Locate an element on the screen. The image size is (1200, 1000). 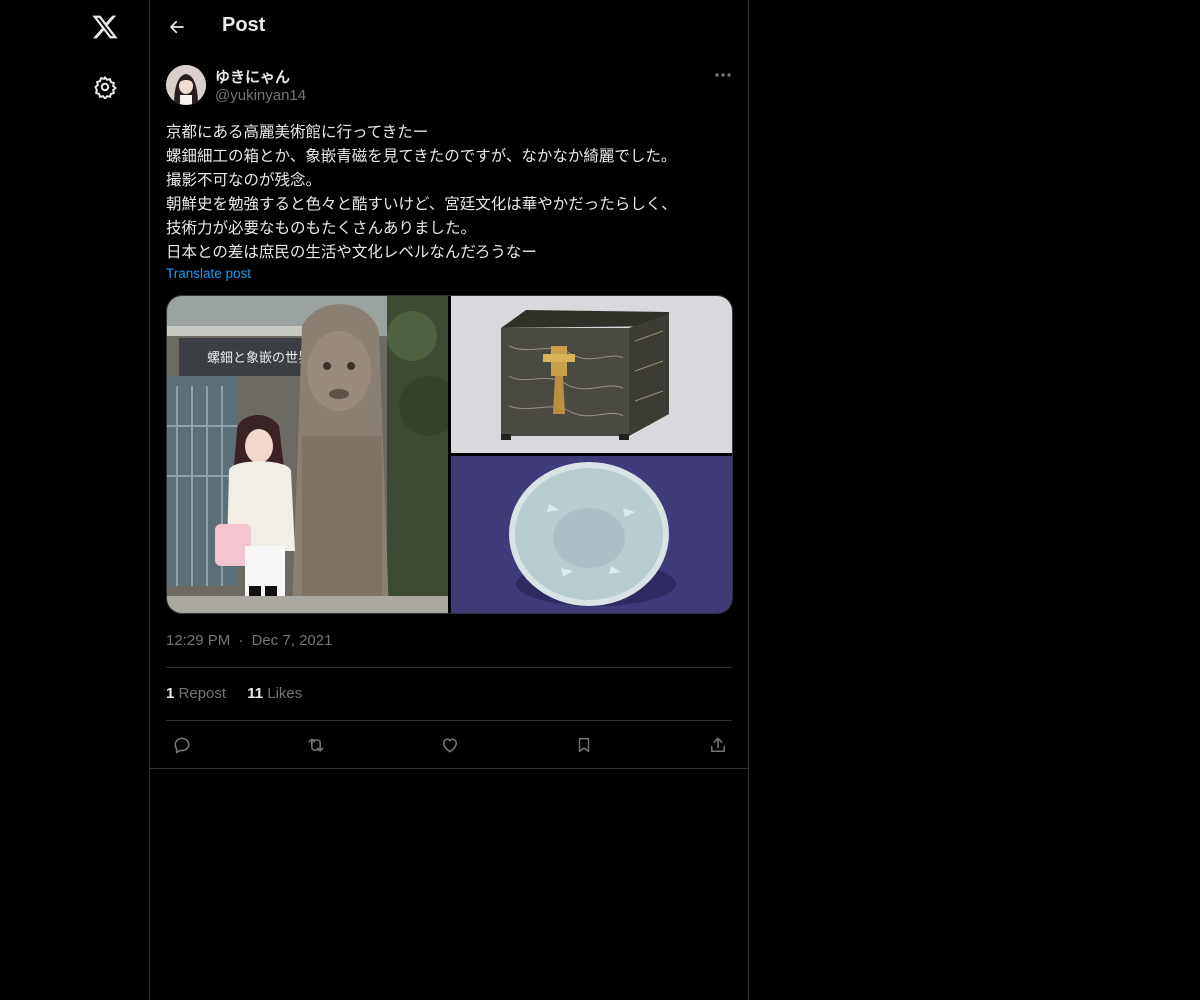
share-icon is located at coordinates (718, 745).